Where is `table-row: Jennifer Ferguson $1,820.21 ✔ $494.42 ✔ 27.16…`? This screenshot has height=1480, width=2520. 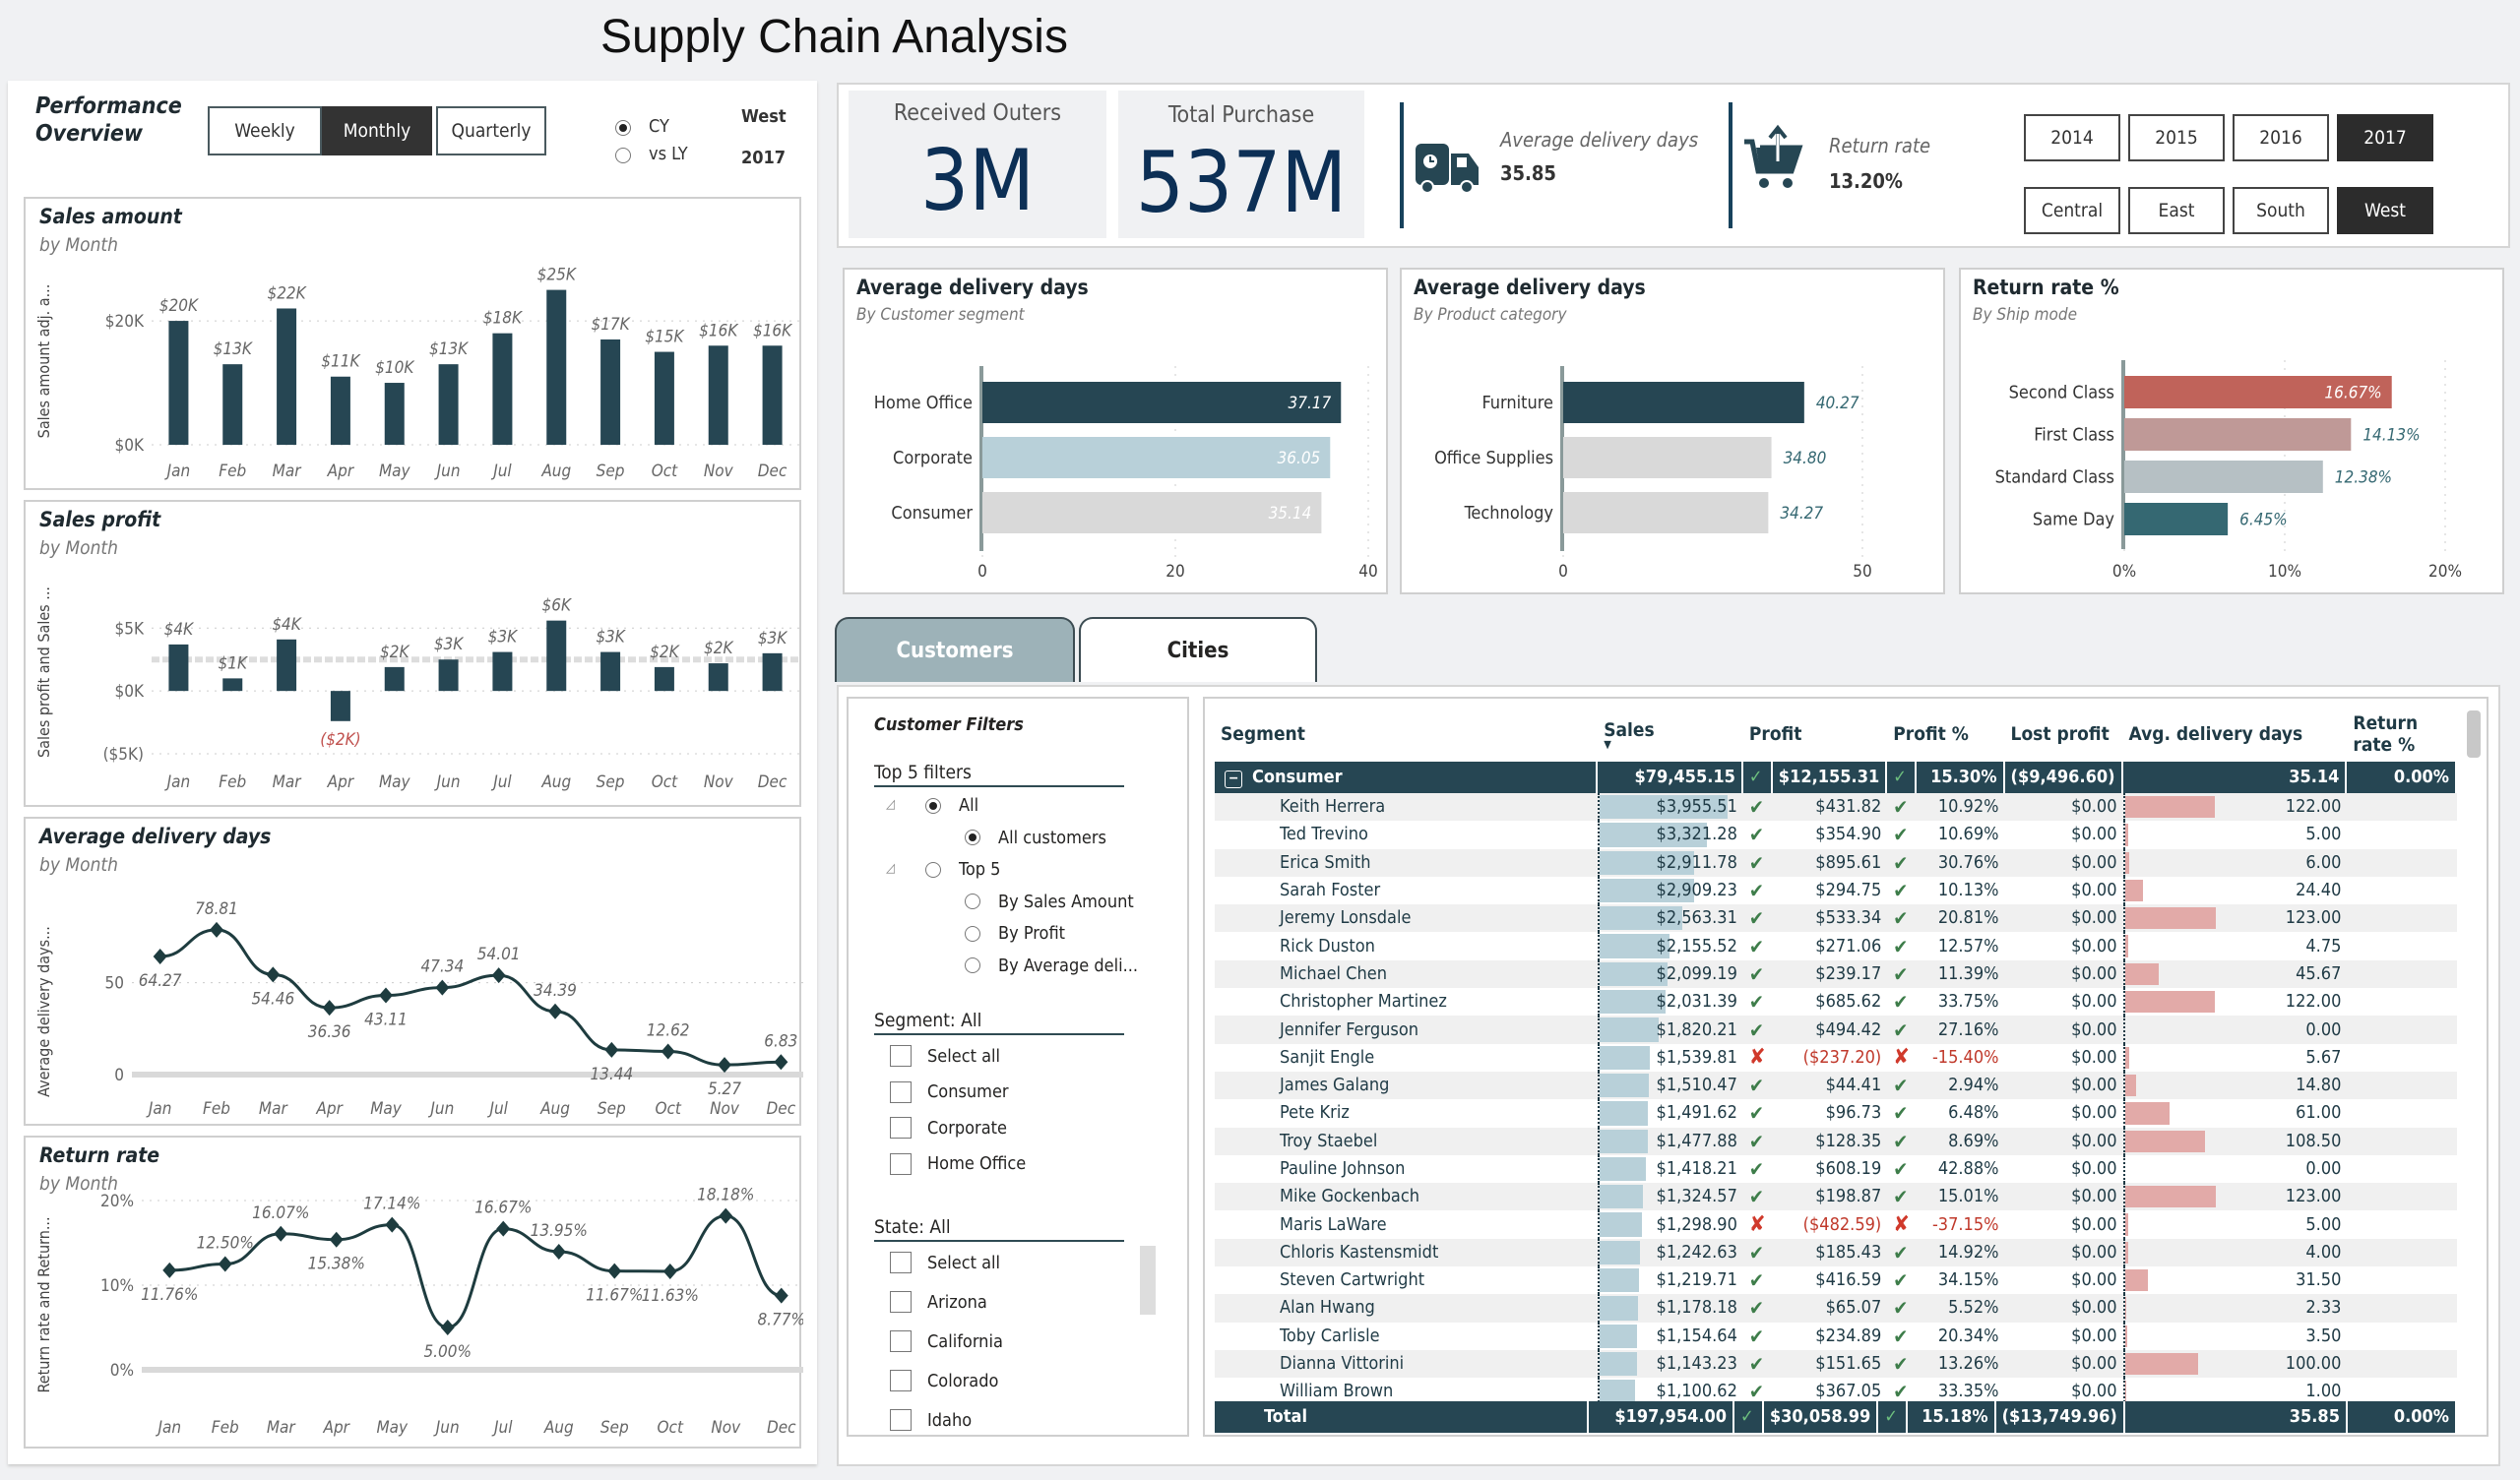
table-row: Jennifer Ferguson $1,820.21 ✔ $494.42 ✔ 27.16… is located at coordinates (1836, 1030).